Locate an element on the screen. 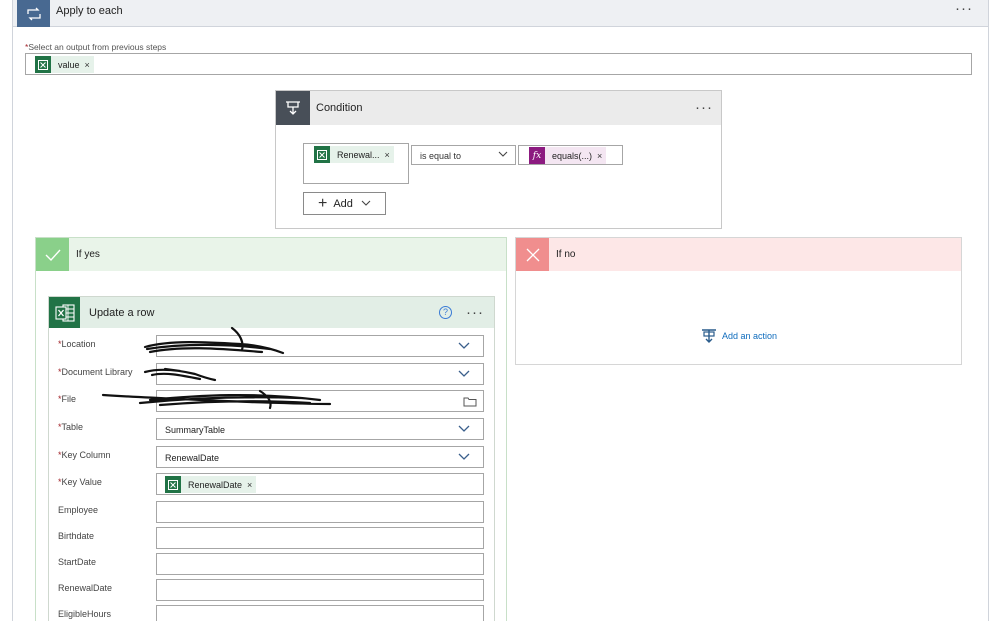  field-row-location: *Location is located at coordinates (271, 346).